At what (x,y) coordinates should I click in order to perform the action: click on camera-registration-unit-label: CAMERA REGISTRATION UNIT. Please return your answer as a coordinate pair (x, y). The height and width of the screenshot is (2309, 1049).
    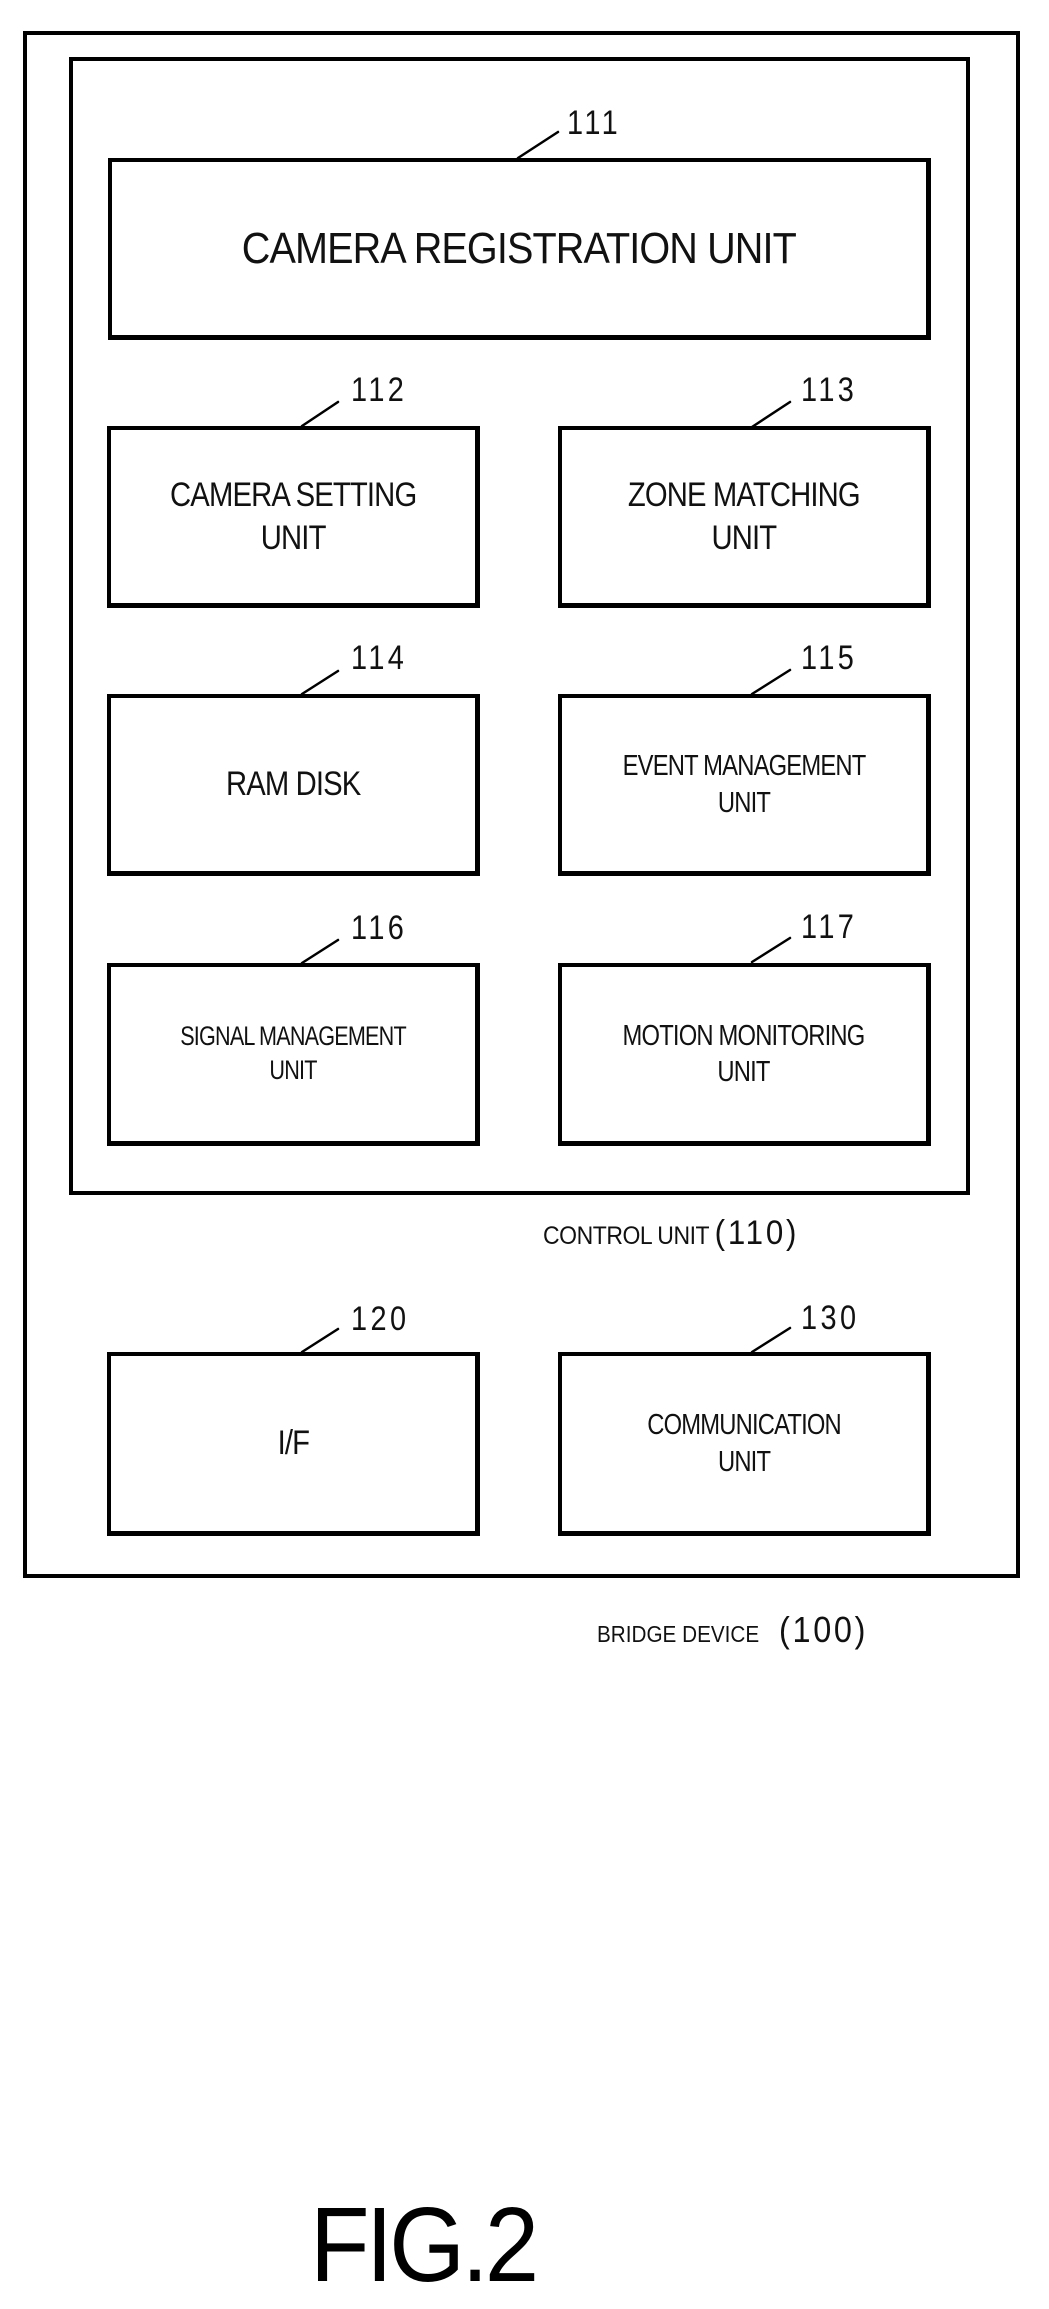
    Looking at the image, I should click on (519, 248).